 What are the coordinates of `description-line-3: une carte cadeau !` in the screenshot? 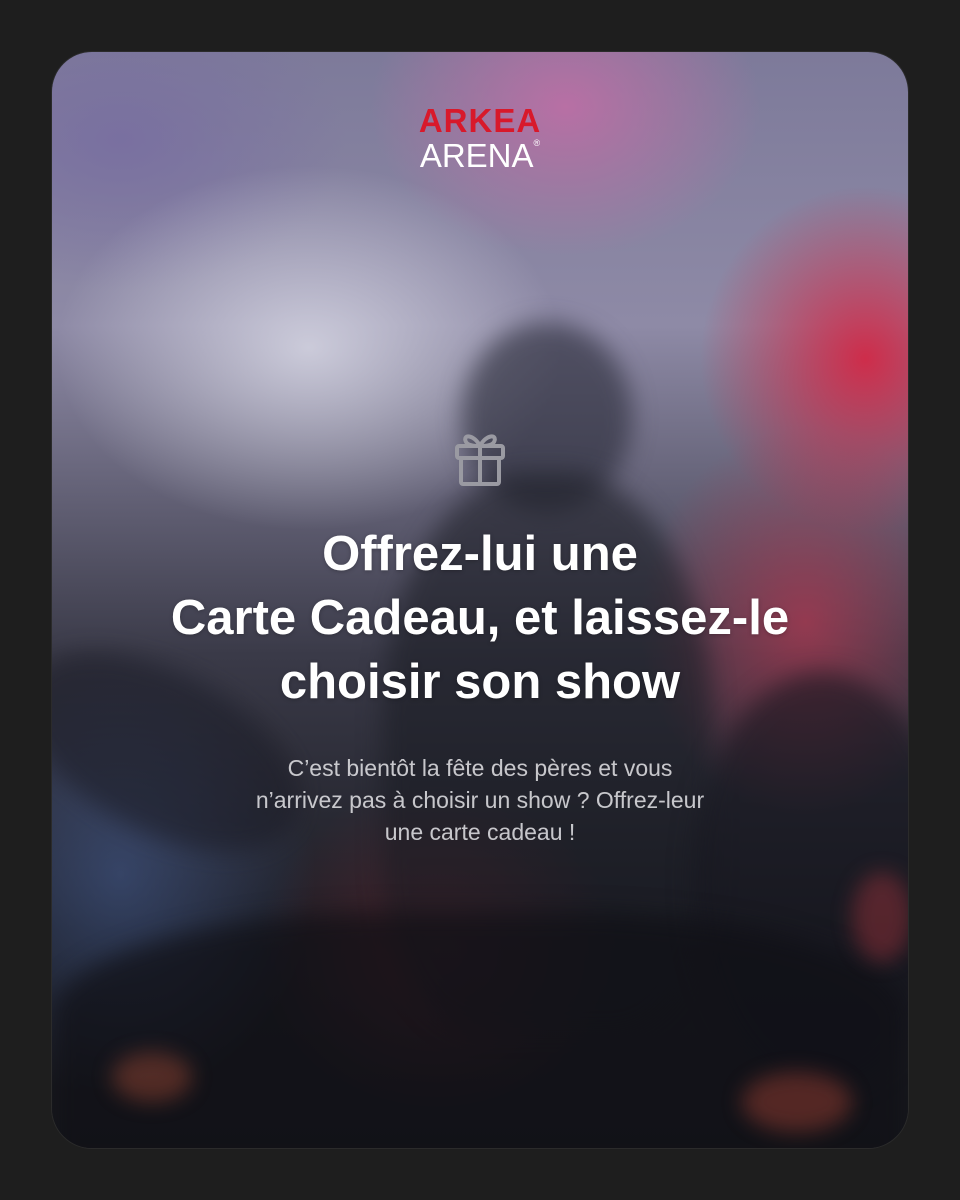 It's located at (480, 832).